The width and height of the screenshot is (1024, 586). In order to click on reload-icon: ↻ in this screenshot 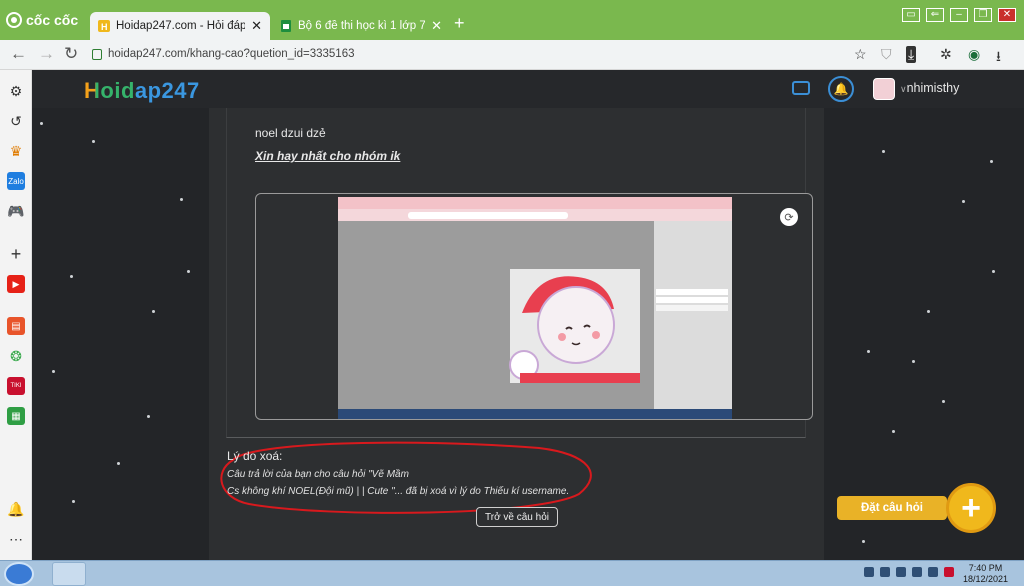, I will do `click(71, 54)`.